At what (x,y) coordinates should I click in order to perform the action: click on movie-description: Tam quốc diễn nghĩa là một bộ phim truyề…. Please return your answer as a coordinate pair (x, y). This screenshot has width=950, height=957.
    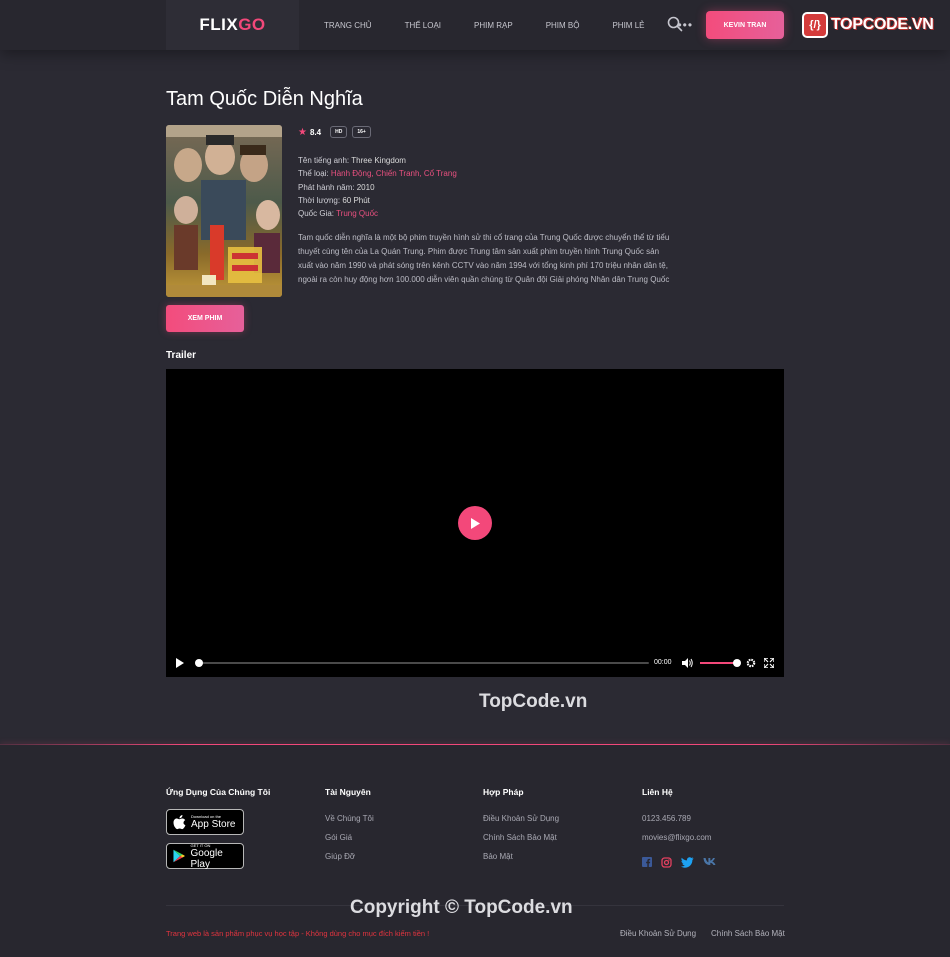
    Looking at the image, I should click on (484, 259).